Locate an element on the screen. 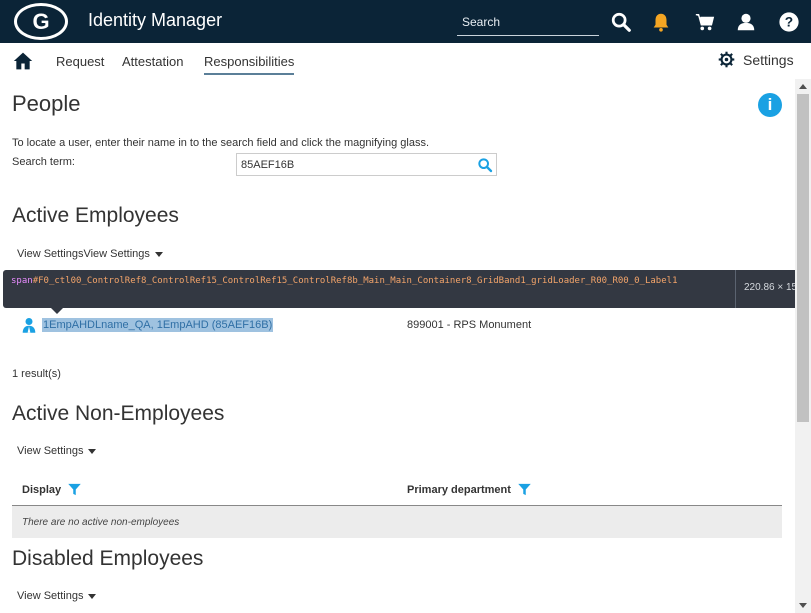  inspector-pointer is located at coordinates (57, 310).